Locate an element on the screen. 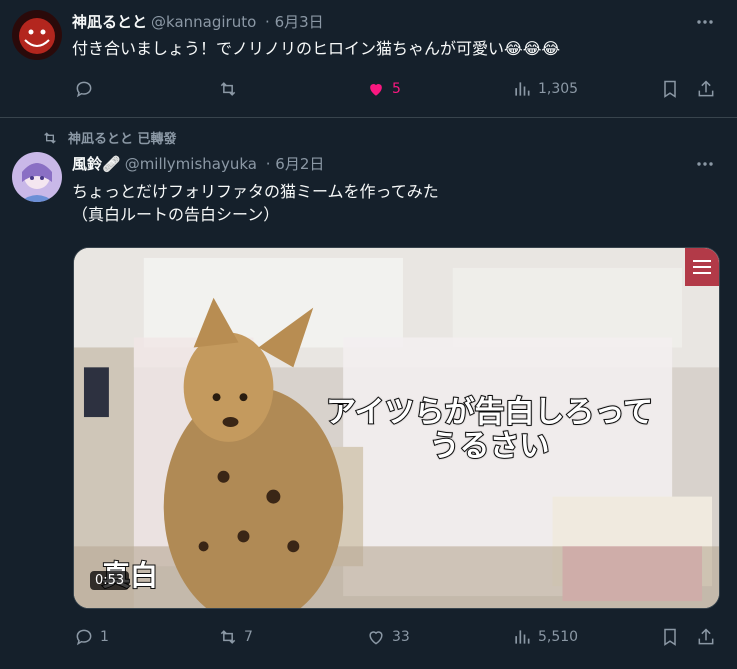 This screenshot has height=669, width=737. tweet-text-line-2: （真白ルートの告白シーン） is located at coordinates (176, 214).